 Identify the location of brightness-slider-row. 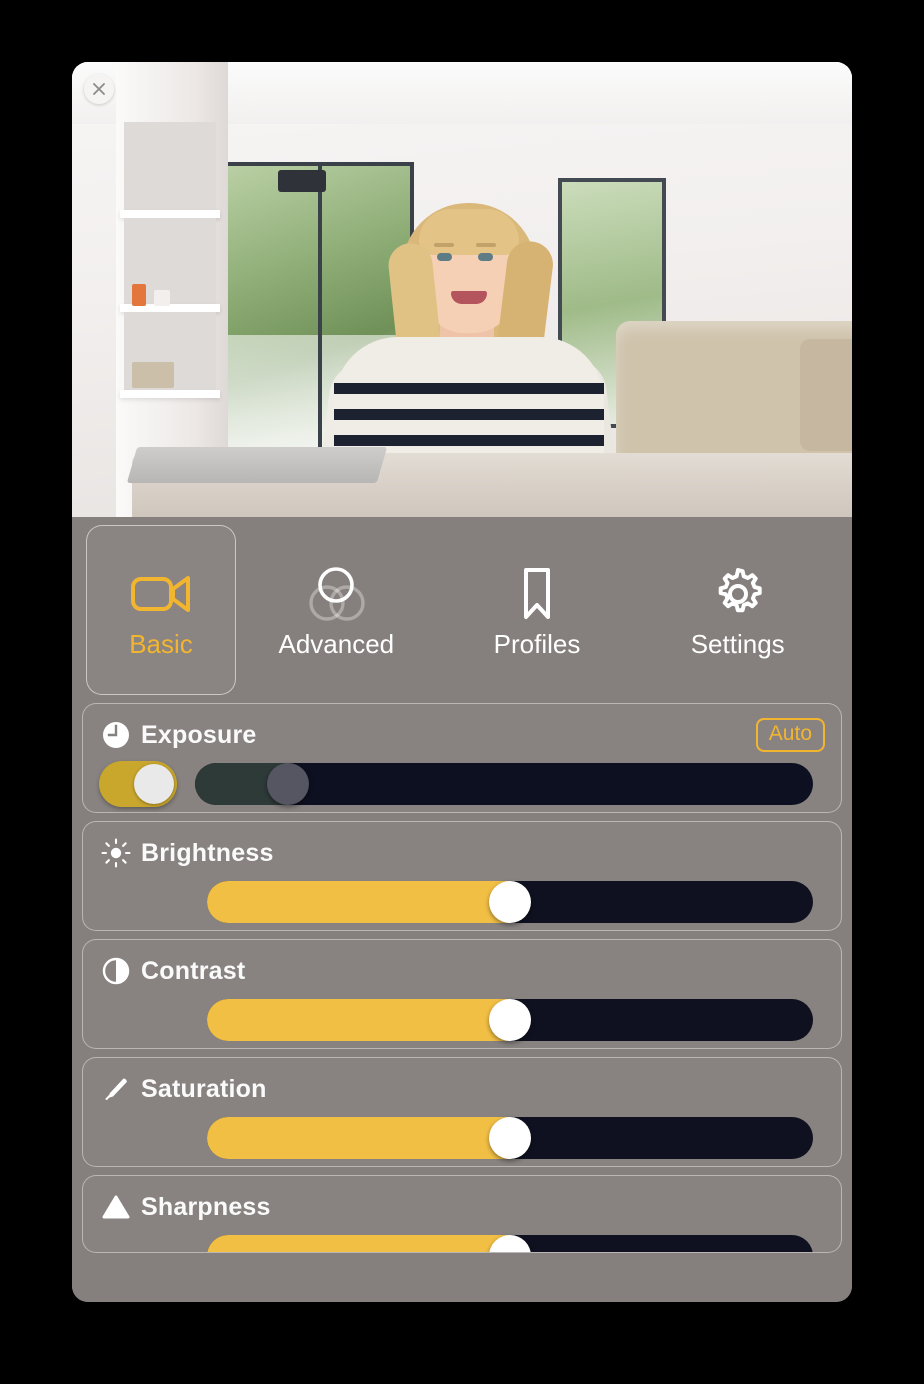
(462, 902).